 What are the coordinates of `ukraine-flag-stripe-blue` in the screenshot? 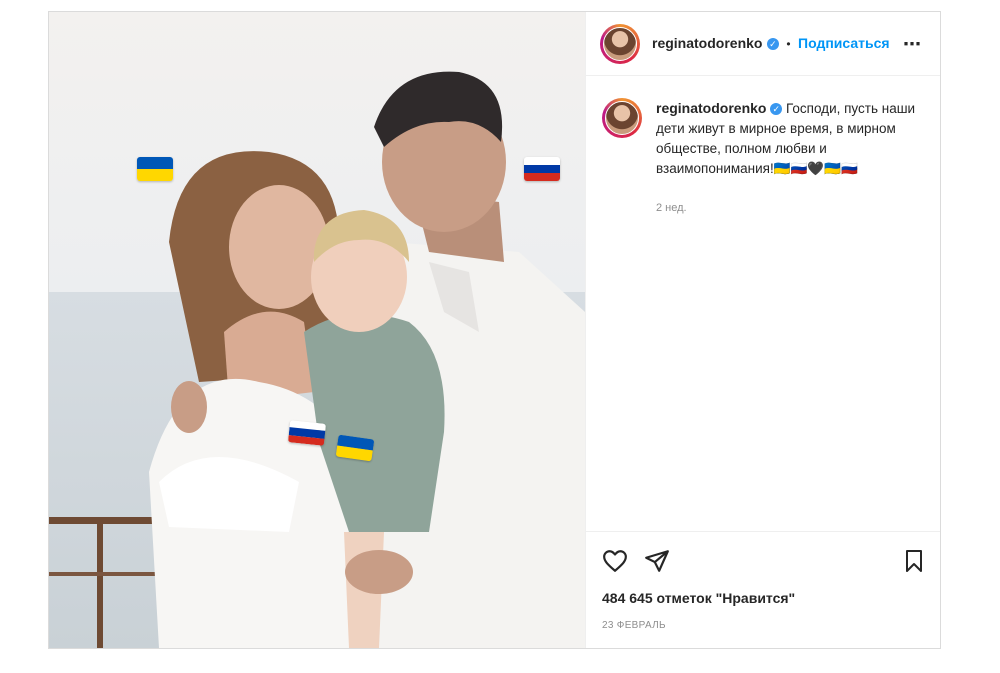 It's located at (155, 163).